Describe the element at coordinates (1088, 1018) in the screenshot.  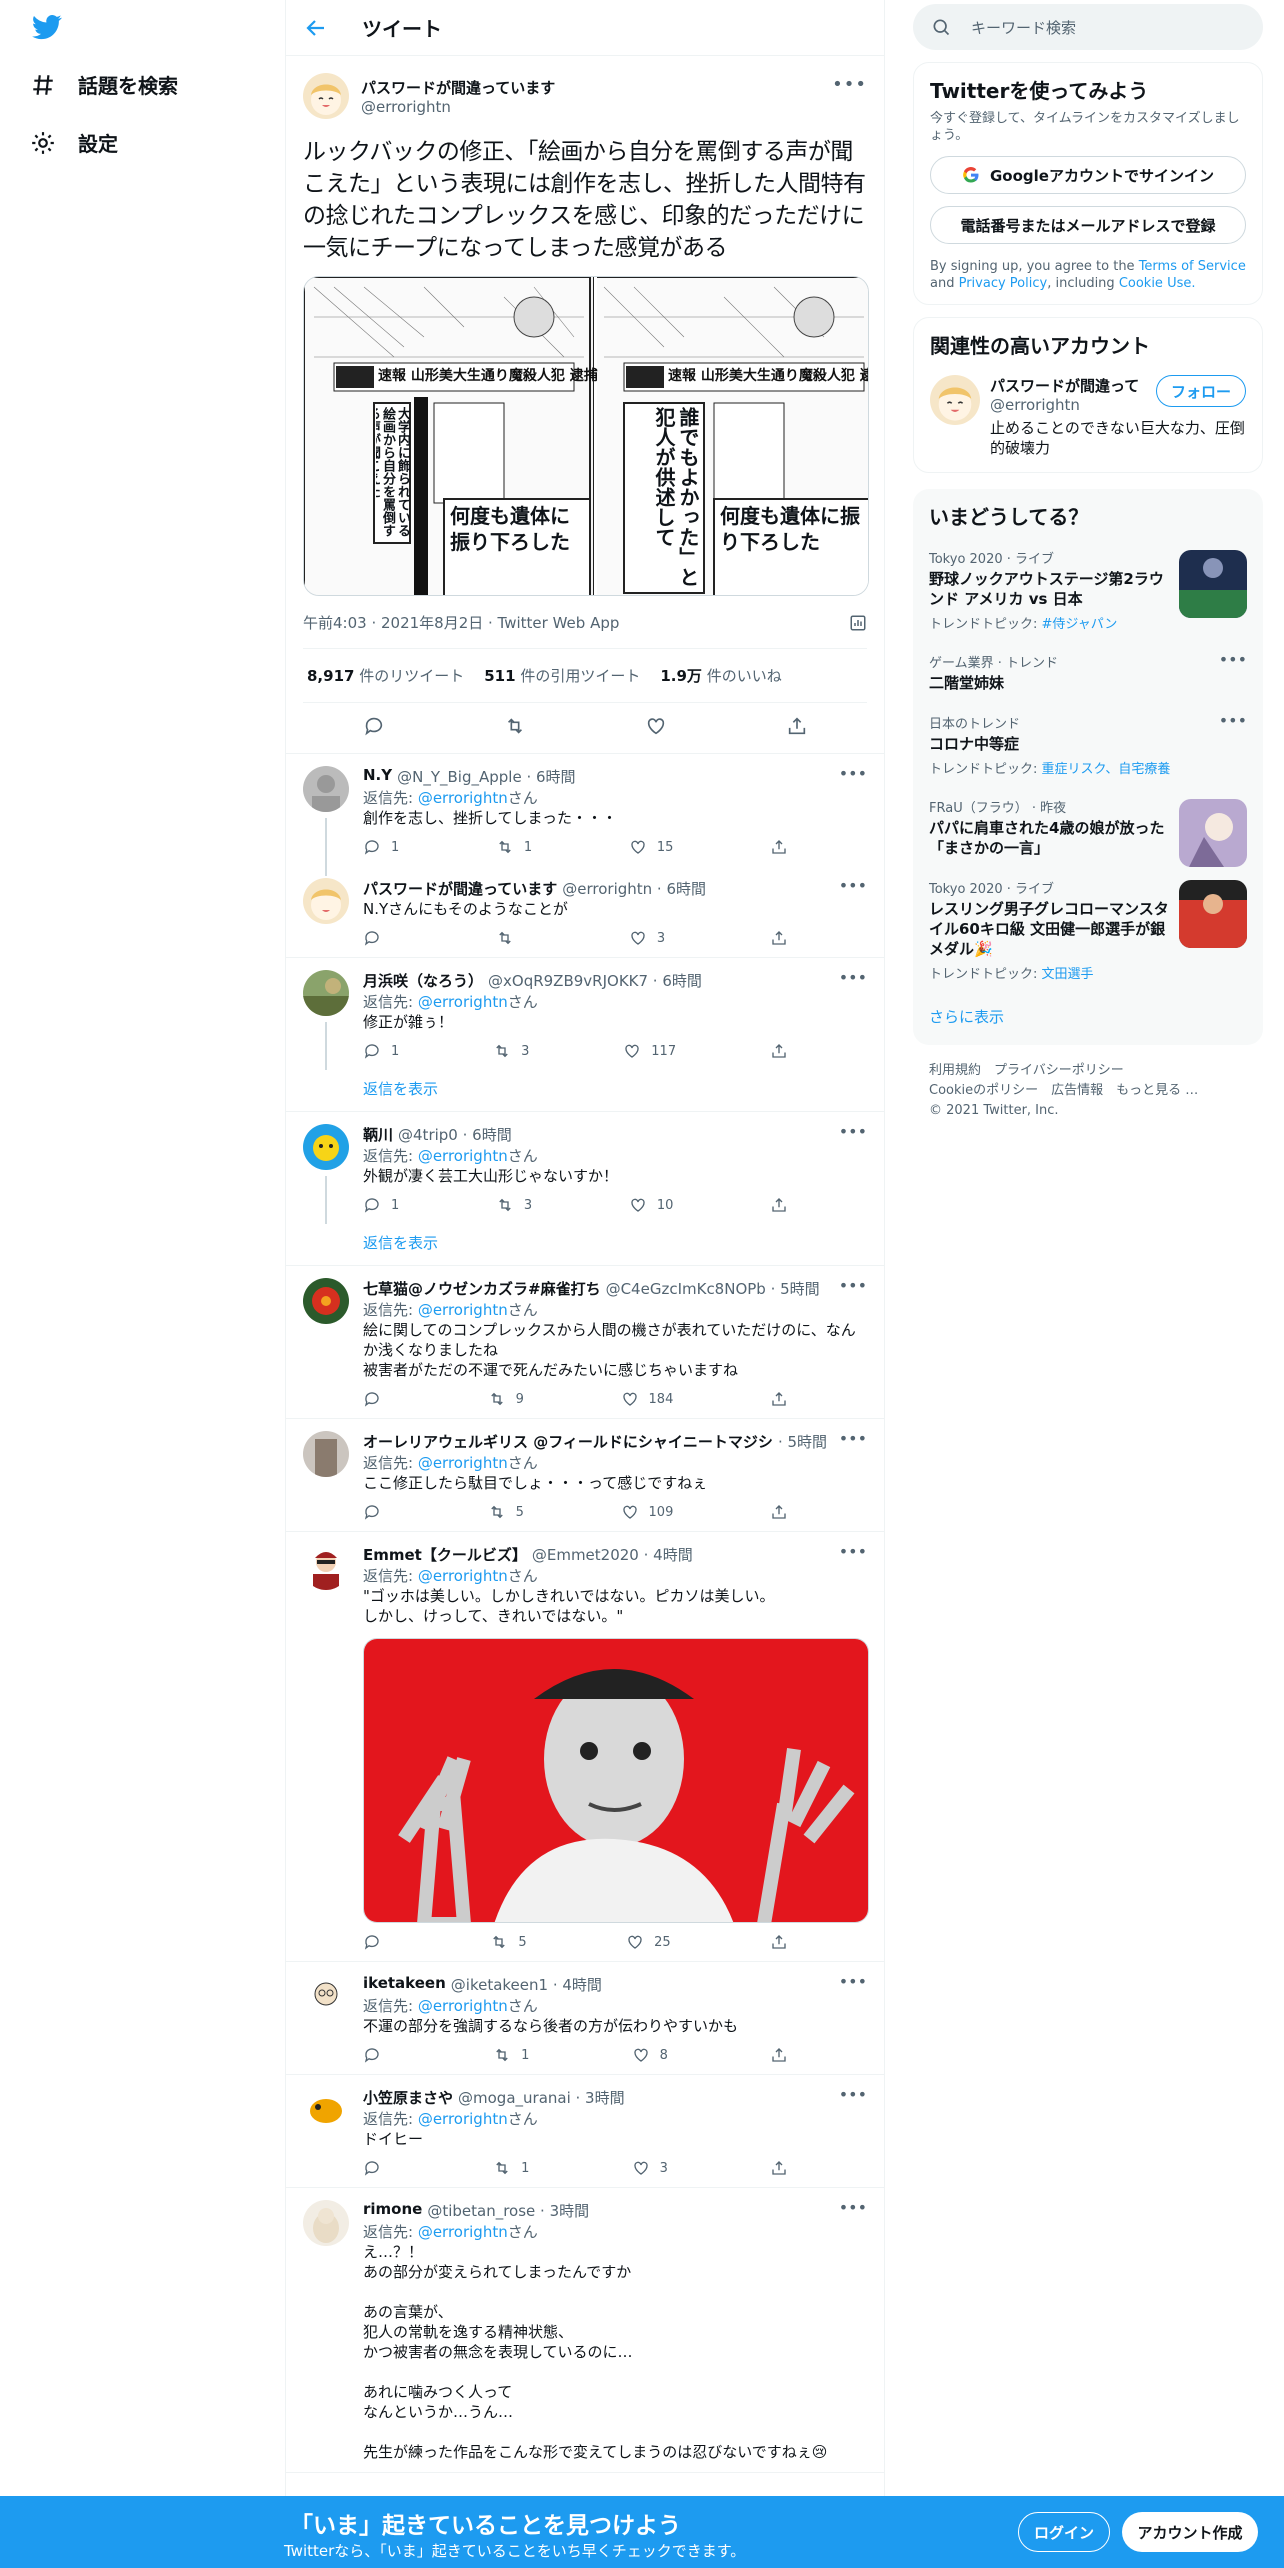
I see `show-more-link: さらに表示` at that location.